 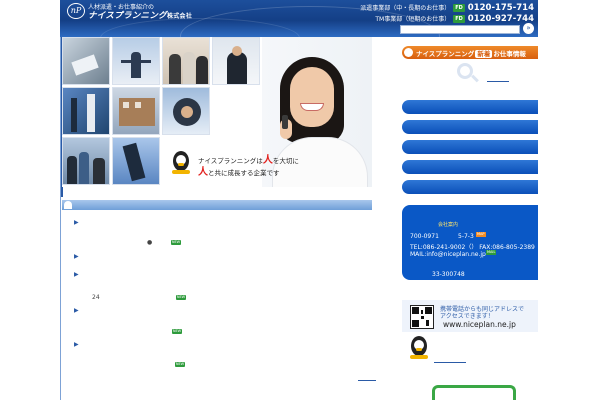 What do you see at coordinates (244, 173) in the screenshot?
I see `hero-line2-suffix: と共に成長する企業です` at bounding box center [244, 173].